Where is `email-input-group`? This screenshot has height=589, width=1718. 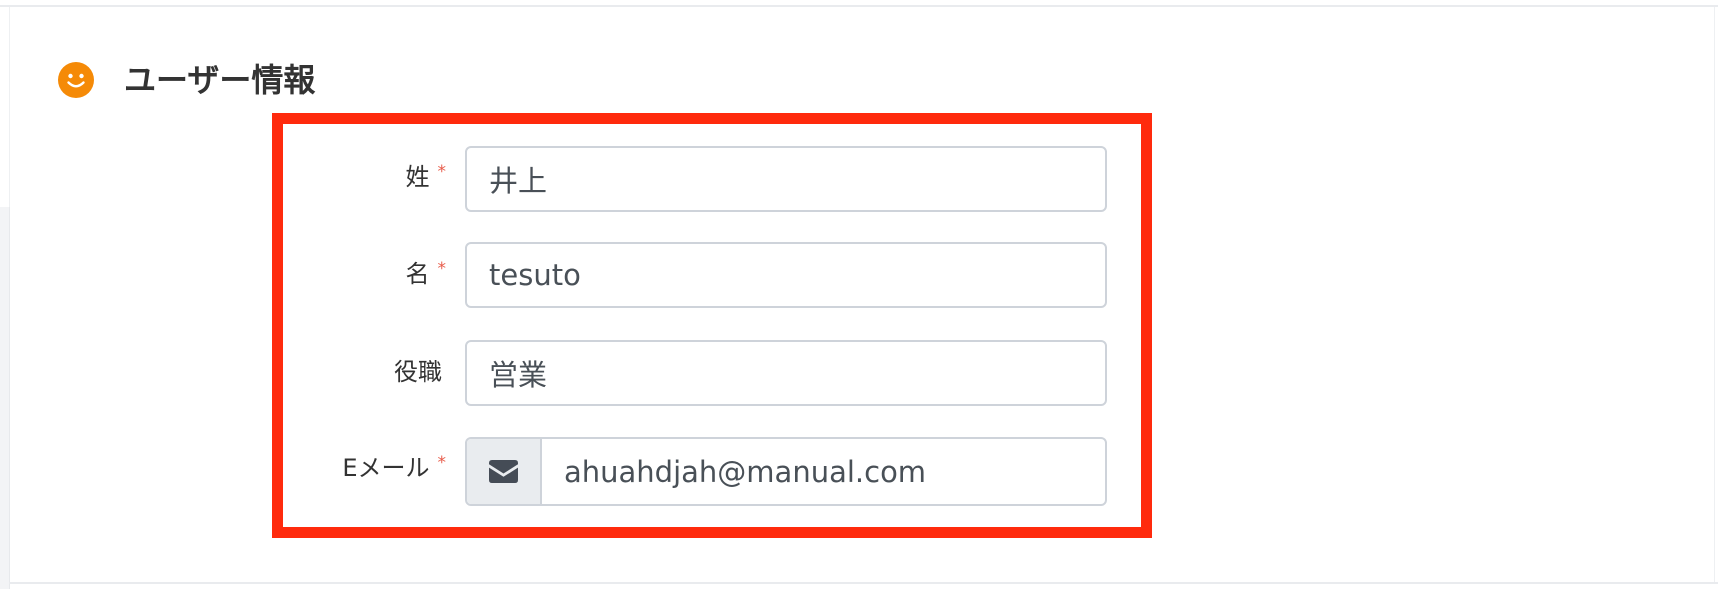
email-input-group is located at coordinates (786, 471).